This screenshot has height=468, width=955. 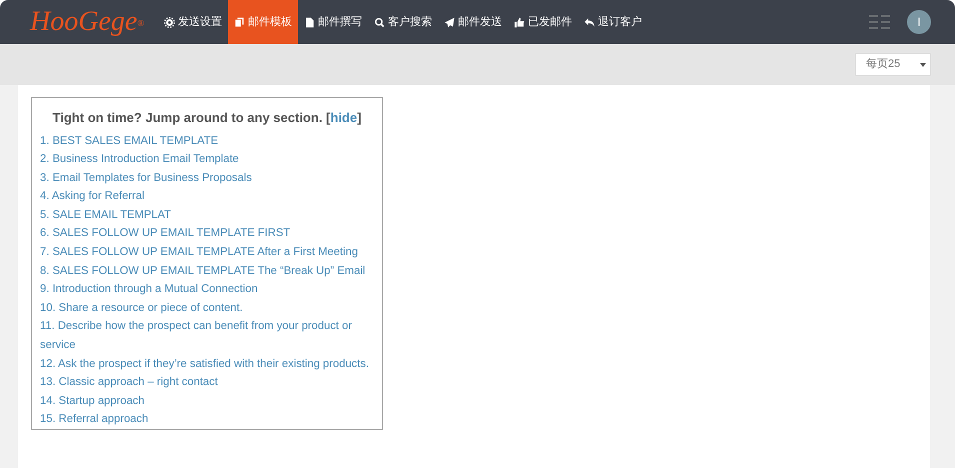 What do you see at coordinates (207, 419) in the screenshot?
I see `toc-link: 15. Referral approach` at bounding box center [207, 419].